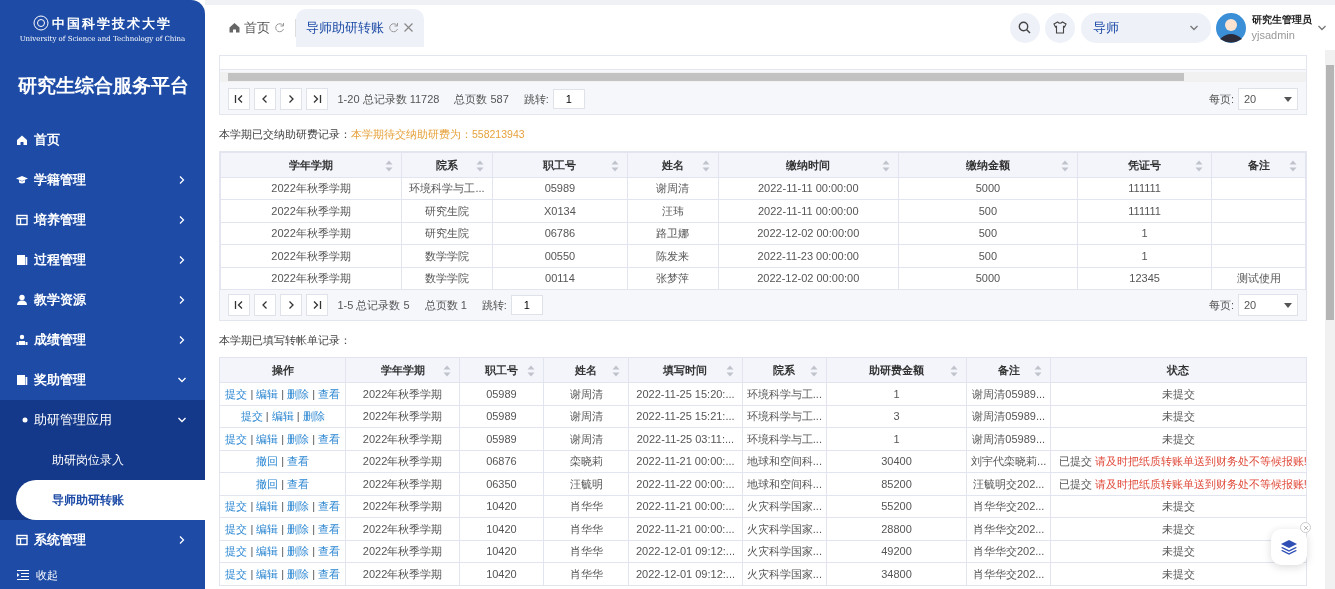  What do you see at coordinates (1145, 27) in the screenshot?
I see `role-select: 导师` at bounding box center [1145, 27].